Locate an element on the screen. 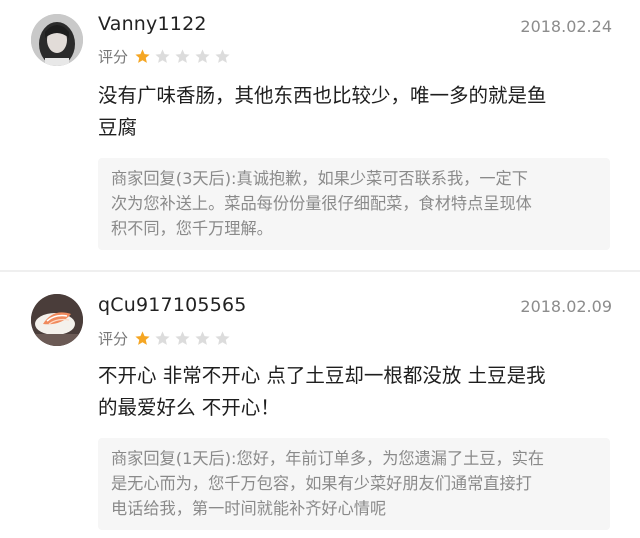  username: Vanny1122 is located at coordinates (152, 24).